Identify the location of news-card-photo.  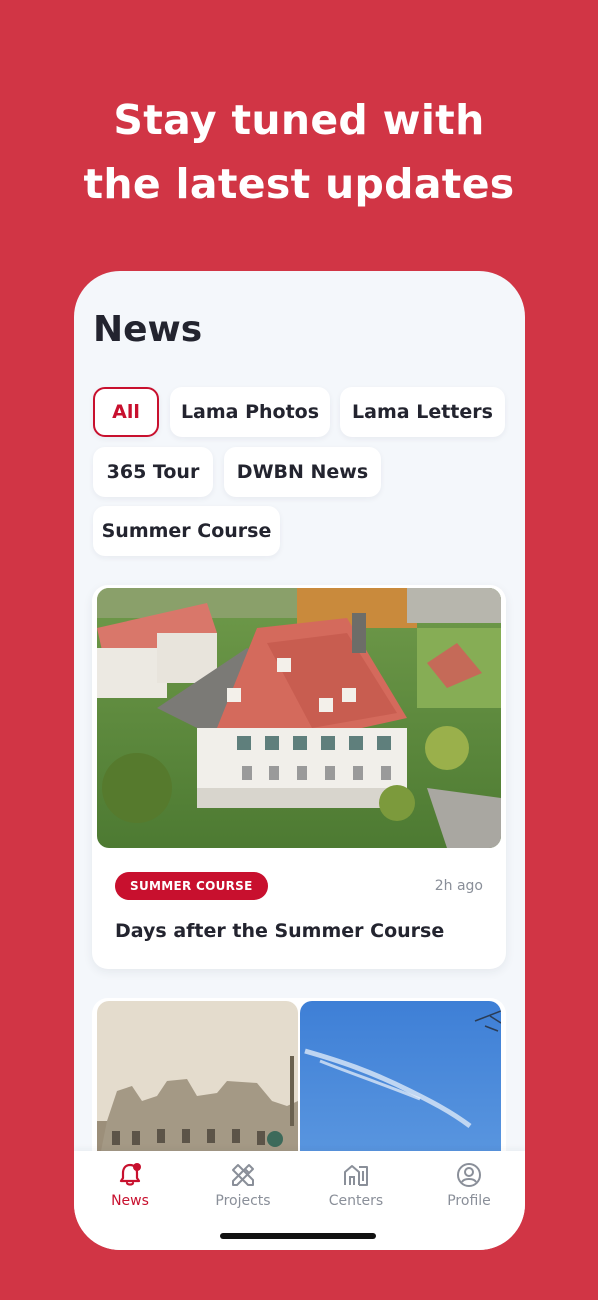
(299, 718).